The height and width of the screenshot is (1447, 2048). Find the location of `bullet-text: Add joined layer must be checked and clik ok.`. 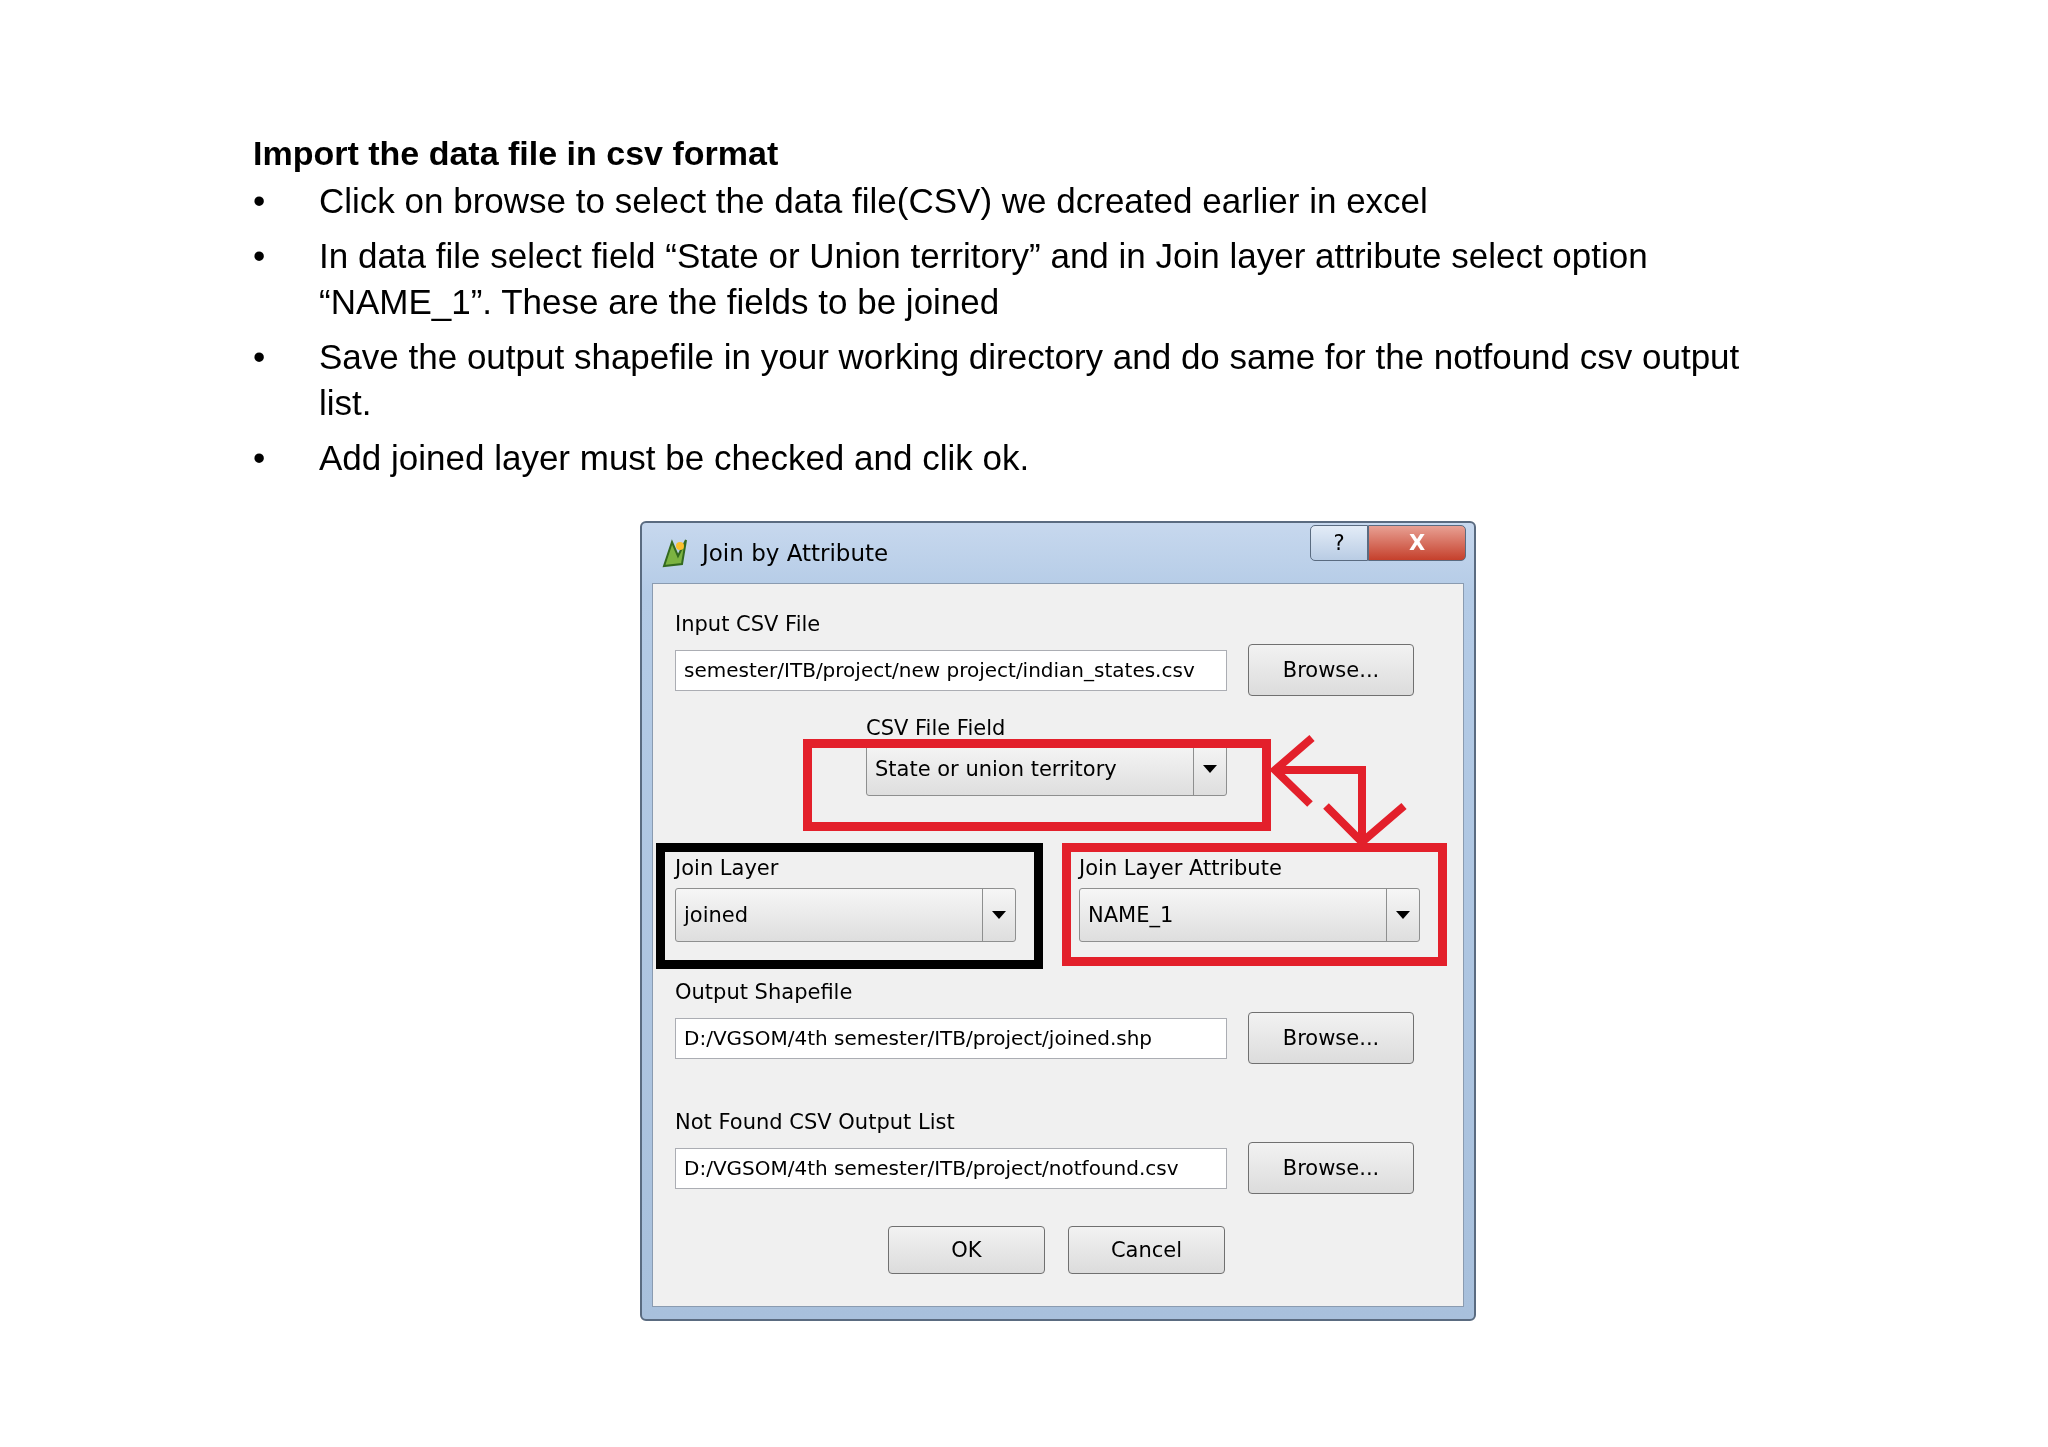

bullet-text: Add joined layer must be checked and clik ok. is located at coordinates (675, 458).